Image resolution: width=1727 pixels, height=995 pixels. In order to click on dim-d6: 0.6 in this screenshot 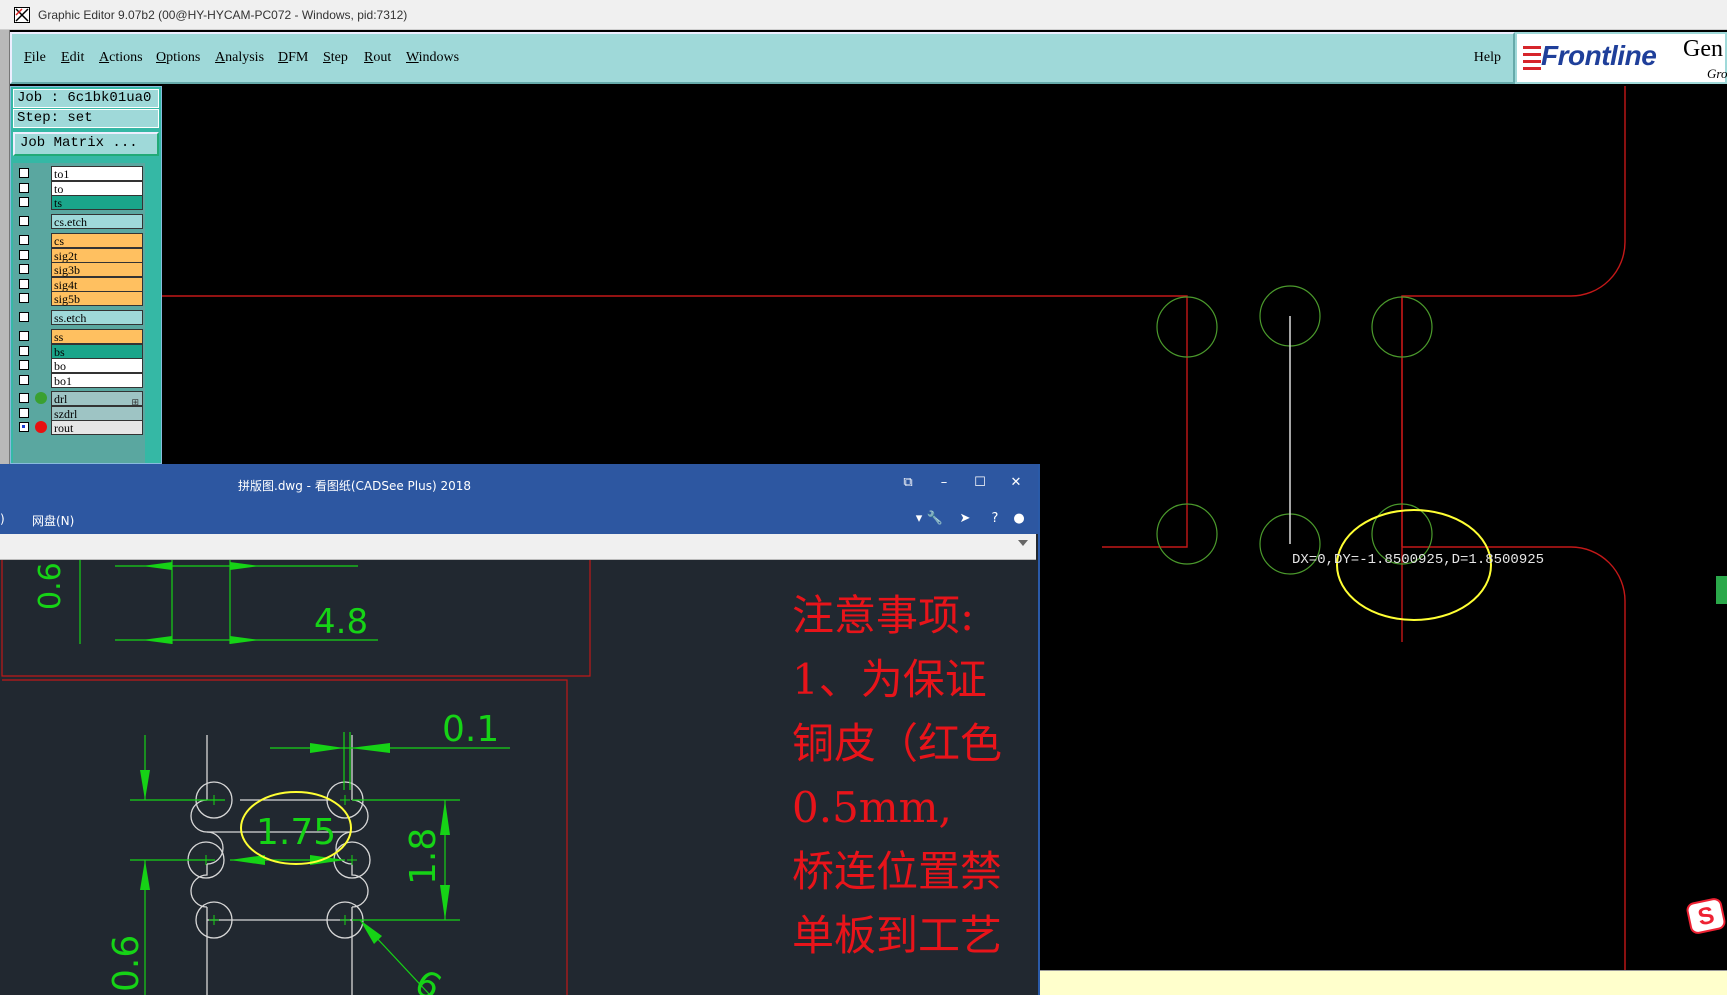, I will do `click(126, 963)`.